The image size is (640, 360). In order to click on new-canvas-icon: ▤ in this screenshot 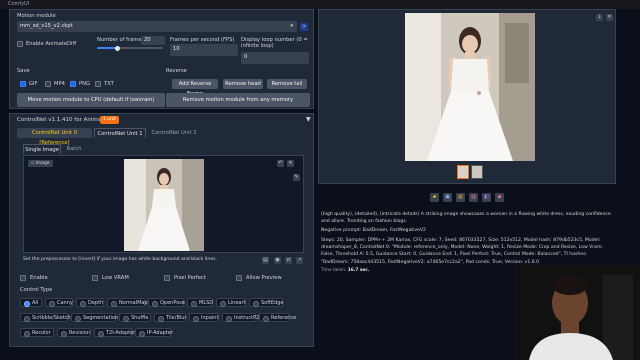, I will do `click(265, 260)`.